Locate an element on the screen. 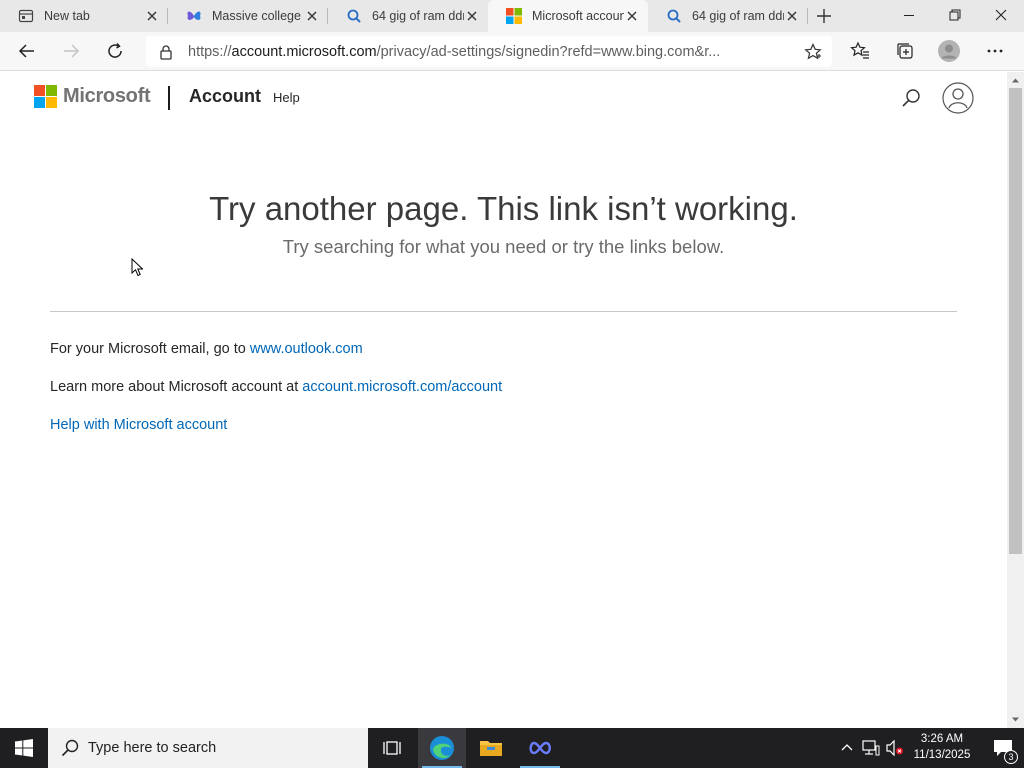 This screenshot has height=768, width=1024. tab-title: Massive college f is located at coordinates (258, 16).